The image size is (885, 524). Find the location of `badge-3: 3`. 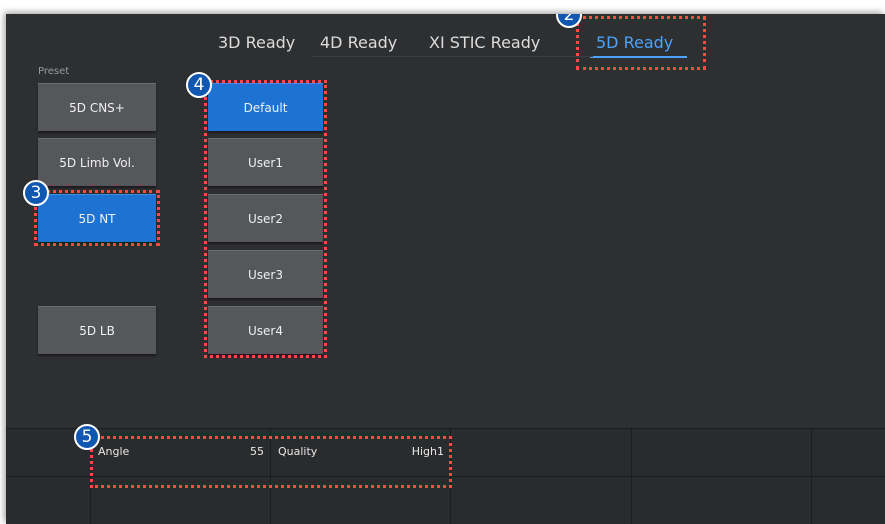

badge-3: 3 is located at coordinates (36, 193).